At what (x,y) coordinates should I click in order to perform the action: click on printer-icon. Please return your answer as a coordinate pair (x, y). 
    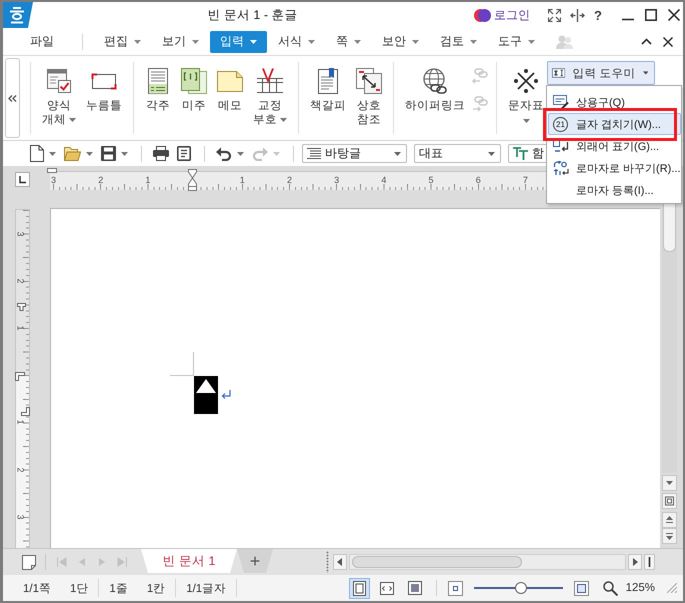
    Looking at the image, I should click on (161, 153).